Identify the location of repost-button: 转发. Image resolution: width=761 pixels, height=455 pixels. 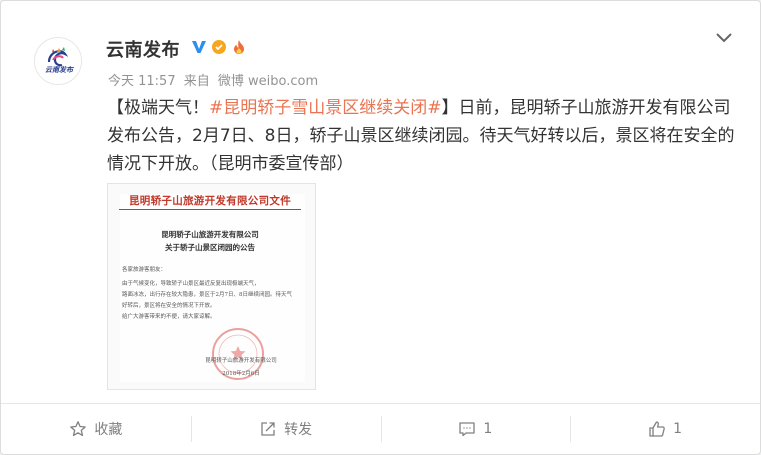
(285, 429).